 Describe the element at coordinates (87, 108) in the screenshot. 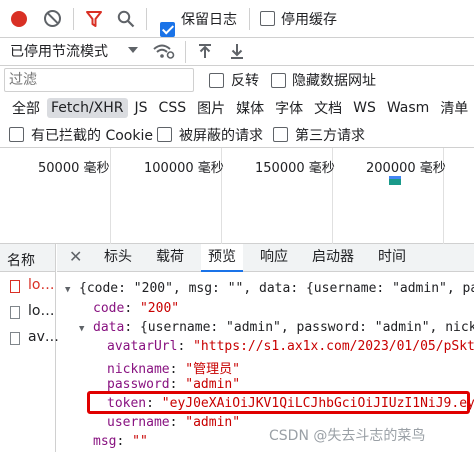

I see `type-filter-1: Fetch/XHR` at that location.